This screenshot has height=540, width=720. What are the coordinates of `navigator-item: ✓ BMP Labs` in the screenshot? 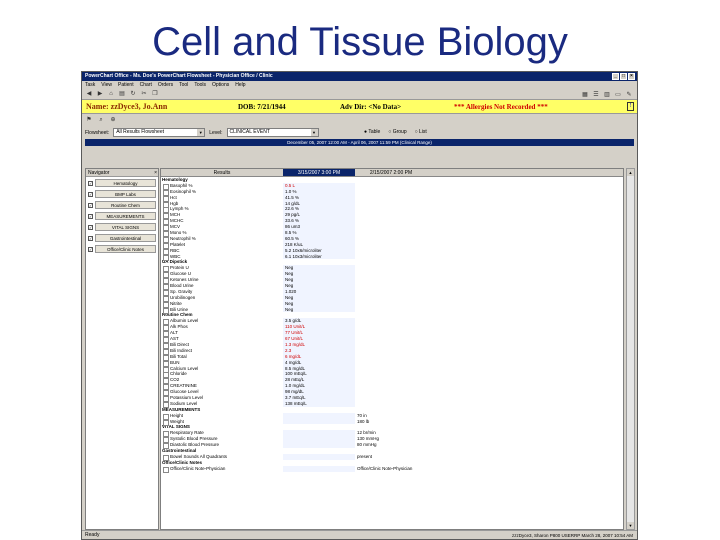 It's located at (122, 194).